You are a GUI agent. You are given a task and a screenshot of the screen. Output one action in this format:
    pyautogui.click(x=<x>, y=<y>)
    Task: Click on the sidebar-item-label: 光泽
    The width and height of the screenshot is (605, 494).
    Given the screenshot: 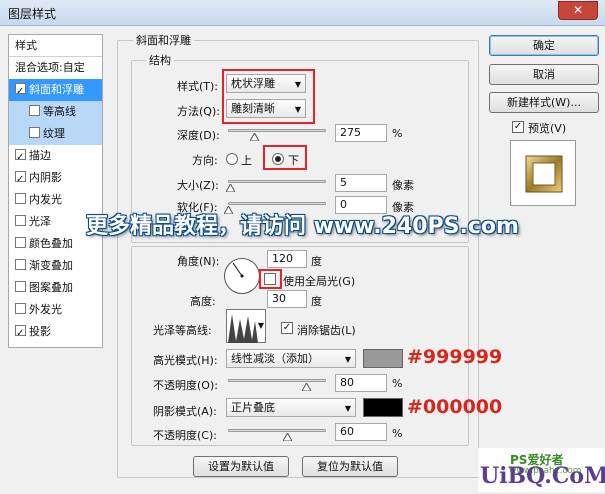 What is the action you would take?
    pyautogui.click(x=40, y=221)
    